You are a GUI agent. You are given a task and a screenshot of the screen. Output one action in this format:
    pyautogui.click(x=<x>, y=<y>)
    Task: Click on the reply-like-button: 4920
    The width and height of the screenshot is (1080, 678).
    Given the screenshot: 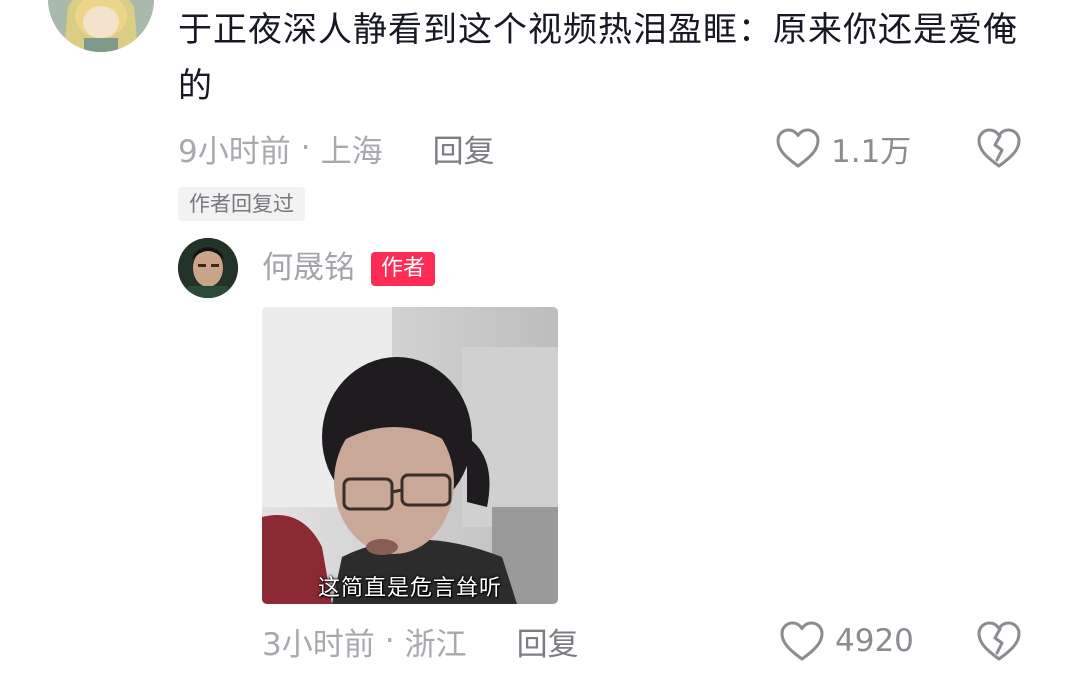 What is the action you would take?
    pyautogui.click(x=846, y=641)
    